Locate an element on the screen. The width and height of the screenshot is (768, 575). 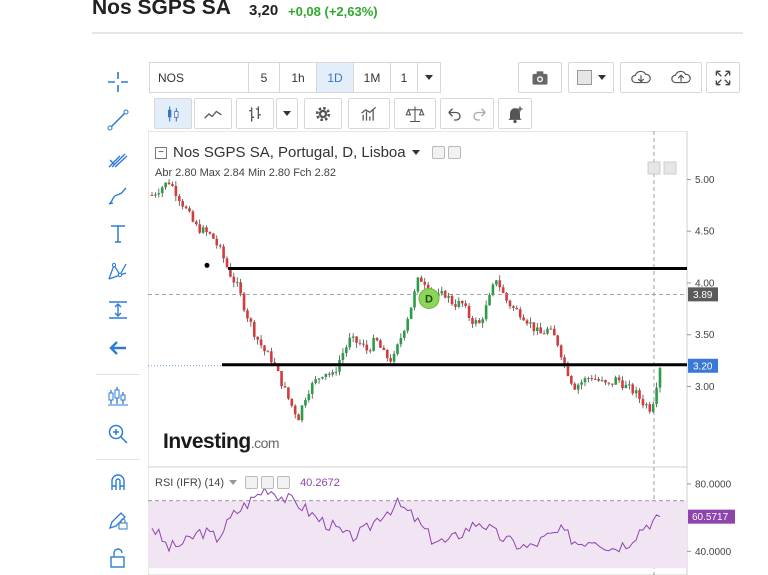
top-toolbar: NOS 5 1h 1D 1M 1 is located at coordinates (295, 77).